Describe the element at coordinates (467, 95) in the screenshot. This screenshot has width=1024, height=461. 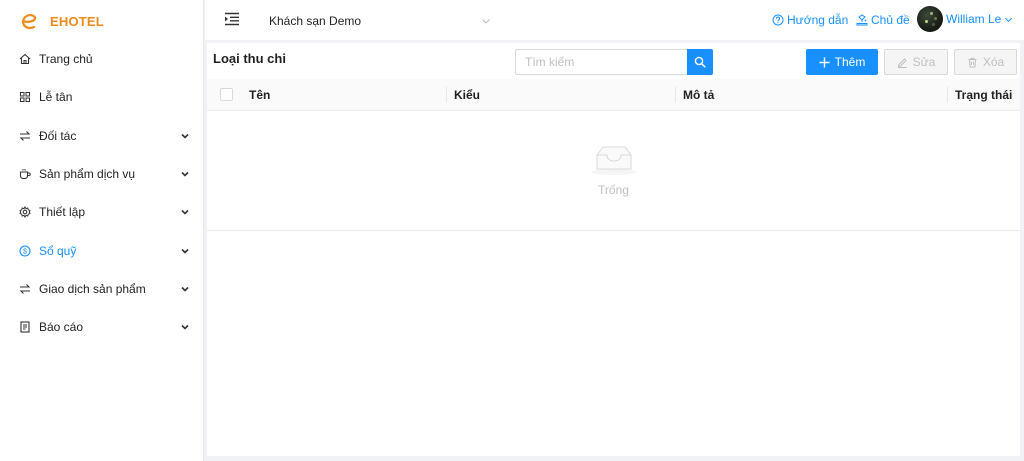
I see `column-header-type: Kiểu` at that location.